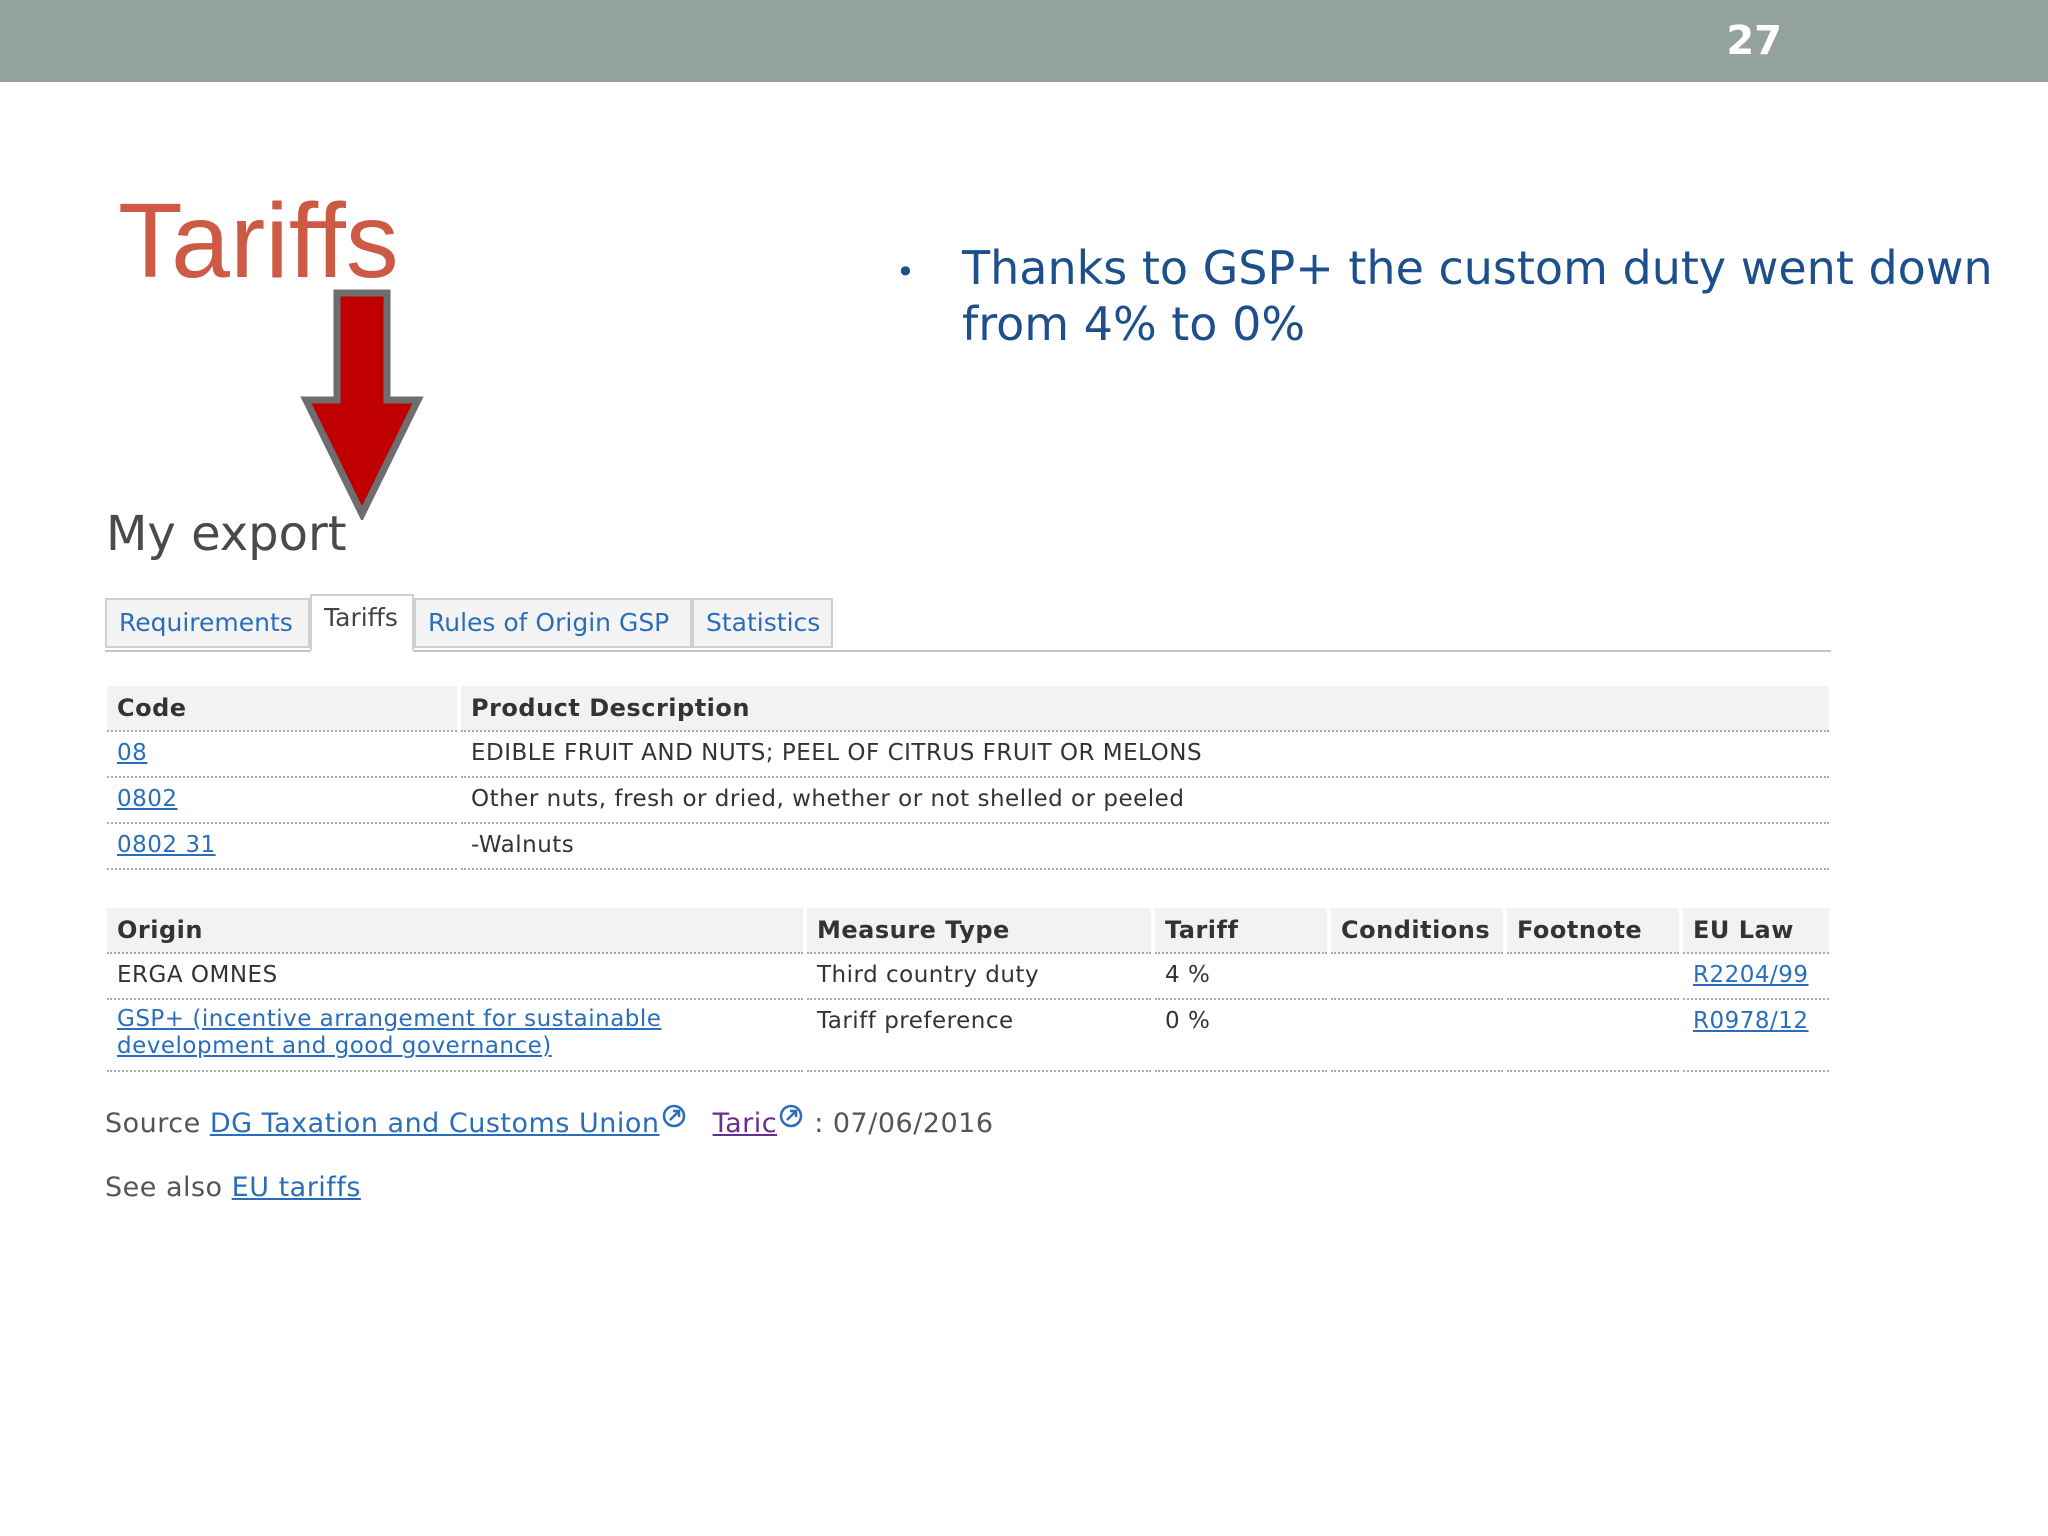 This screenshot has height=1536, width=2048. What do you see at coordinates (1751, 975) in the screenshot?
I see `eu-law-link: R2204/99` at bounding box center [1751, 975].